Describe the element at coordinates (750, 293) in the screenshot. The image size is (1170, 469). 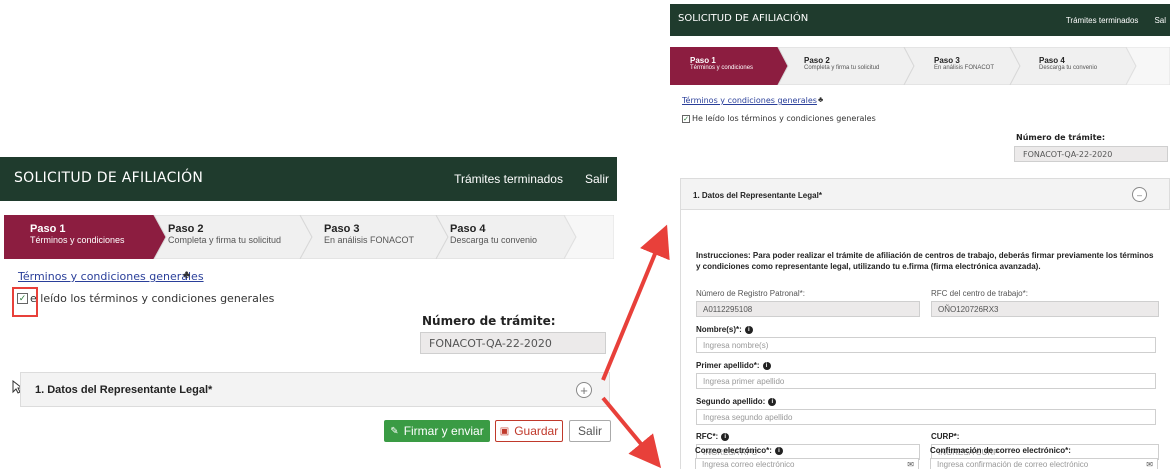
I see `registro-label: Número de Registro Patronal*:` at that location.